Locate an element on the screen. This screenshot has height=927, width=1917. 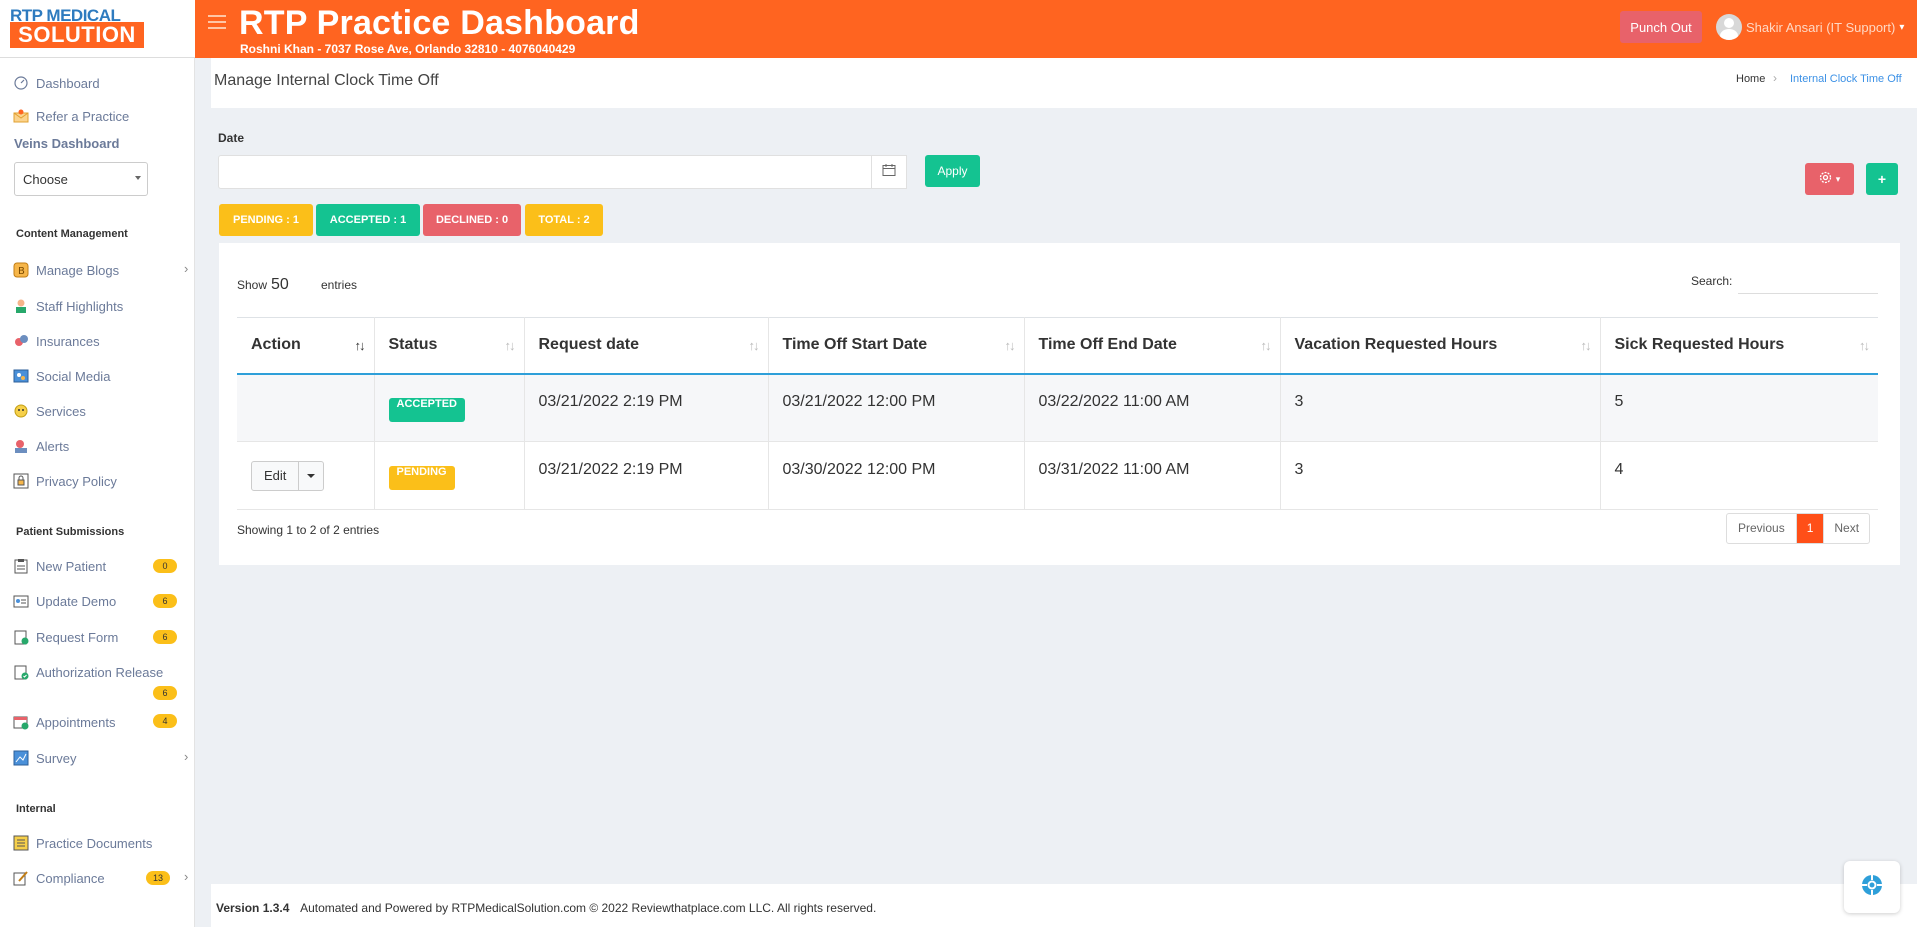
count-badge: 13 is located at coordinates (158, 878).